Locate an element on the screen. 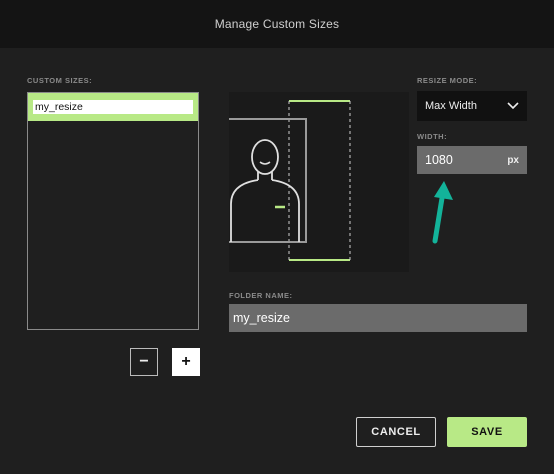 The height and width of the screenshot is (474, 554). custom-sizes-label: CUSTOM SIZES: is located at coordinates (60, 80).